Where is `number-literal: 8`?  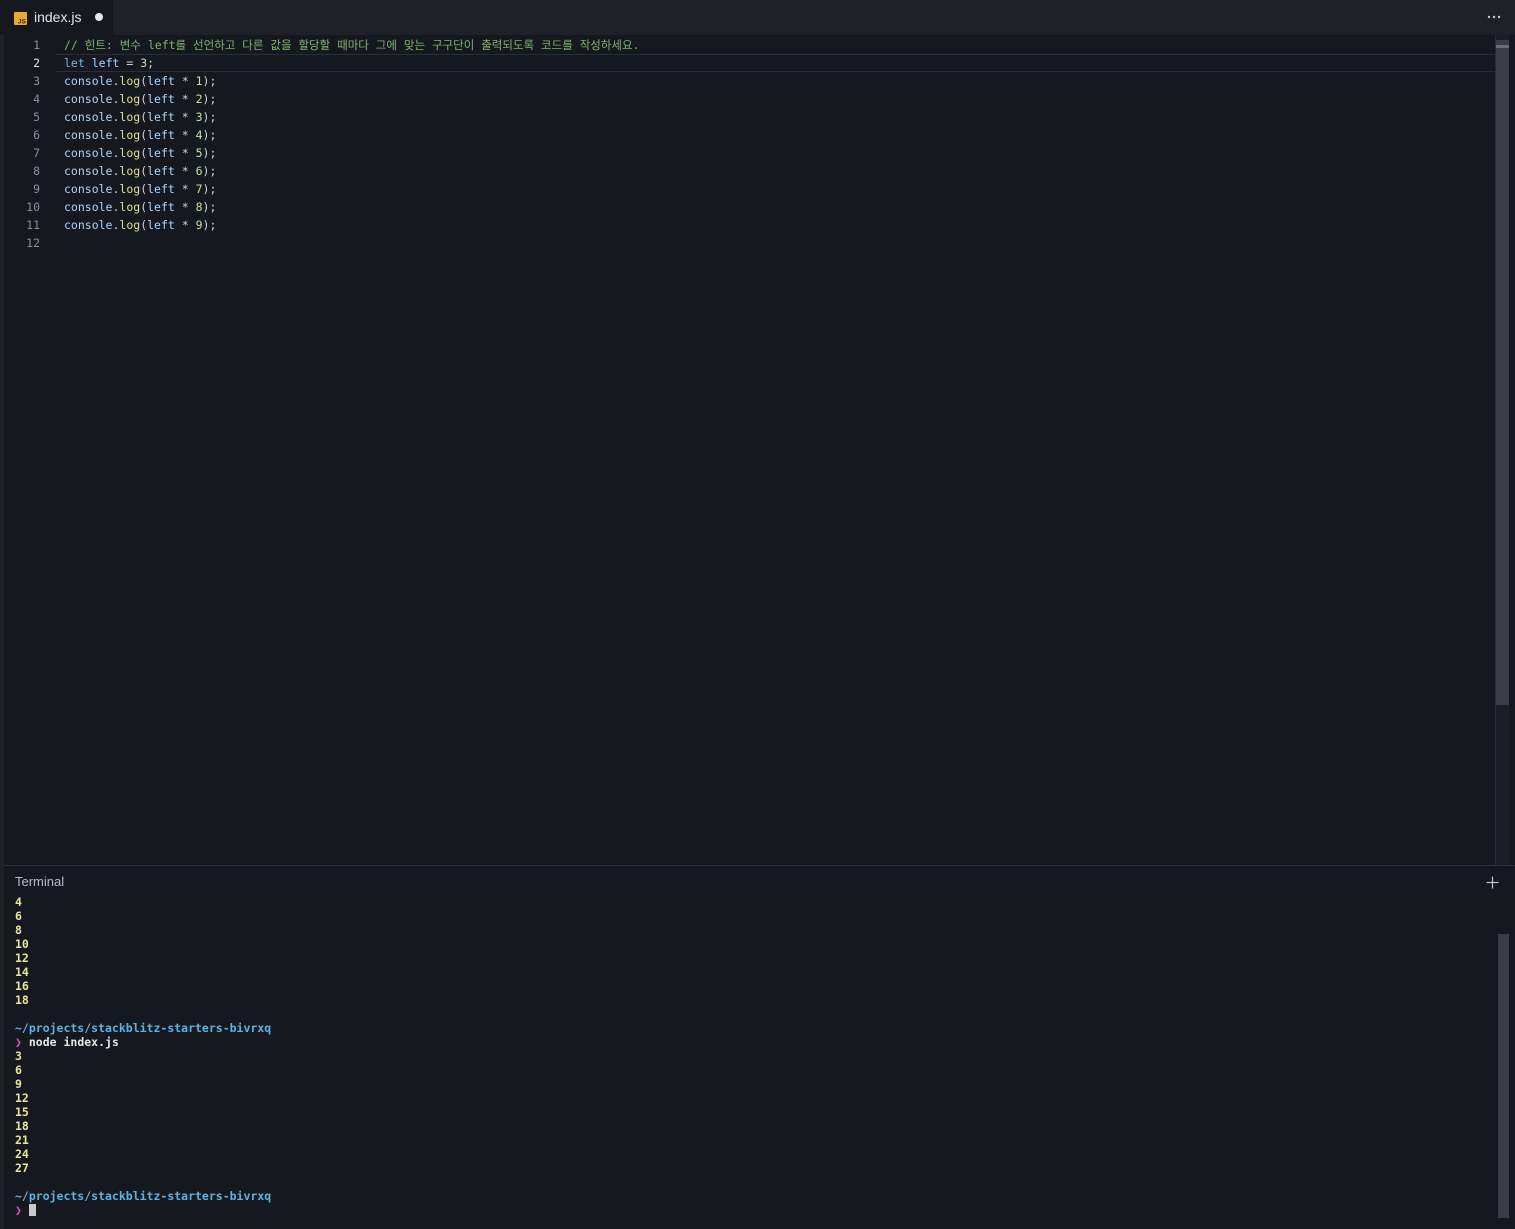 number-literal: 8 is located at coordinates (199, 207).